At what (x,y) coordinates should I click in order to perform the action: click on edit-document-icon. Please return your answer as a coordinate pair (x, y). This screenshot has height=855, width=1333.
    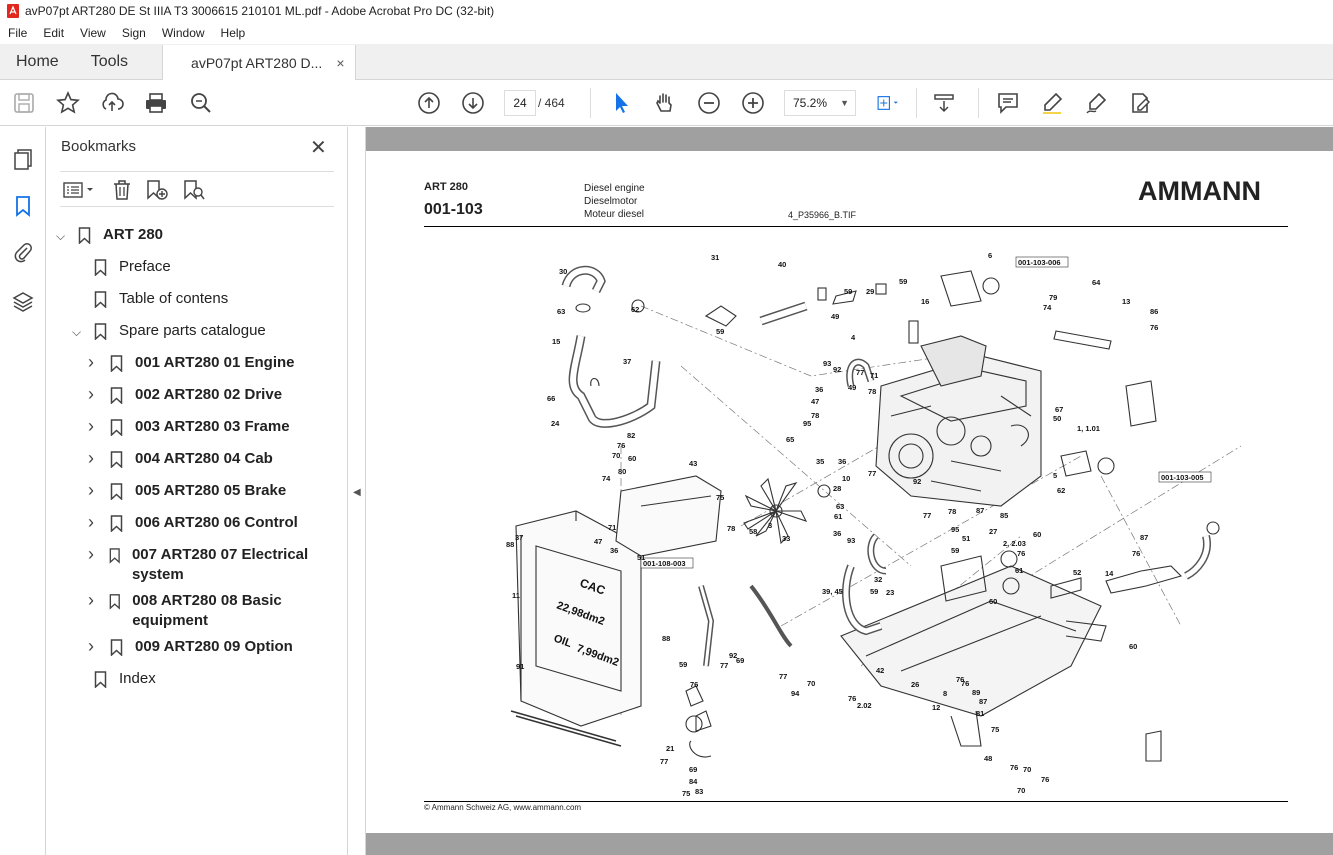
    Looking at the image, I should click on (1140, 103).